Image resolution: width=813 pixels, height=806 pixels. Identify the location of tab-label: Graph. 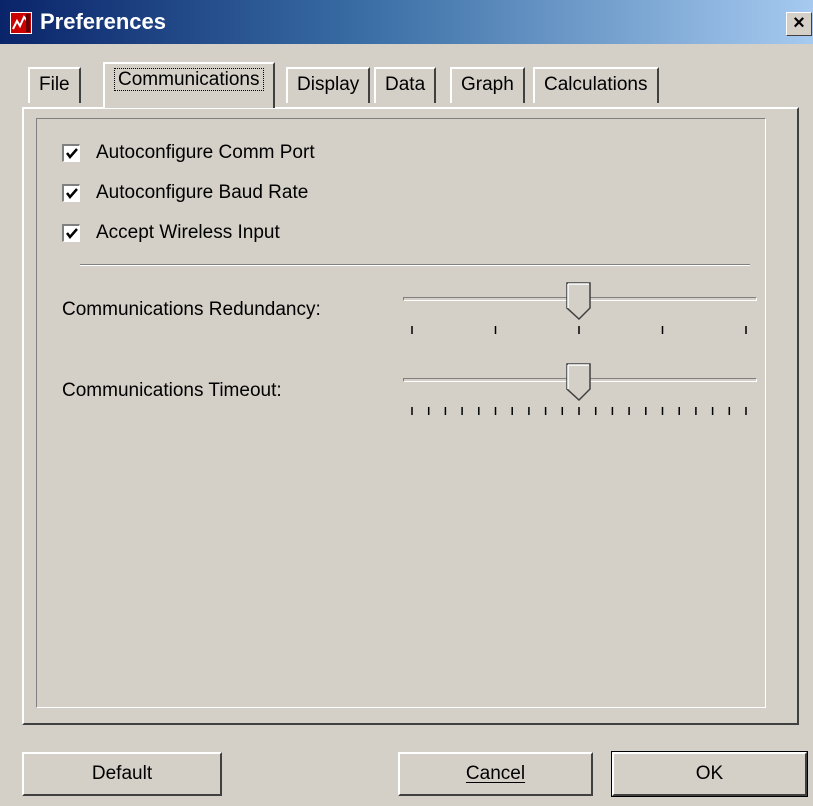
(487, 84).